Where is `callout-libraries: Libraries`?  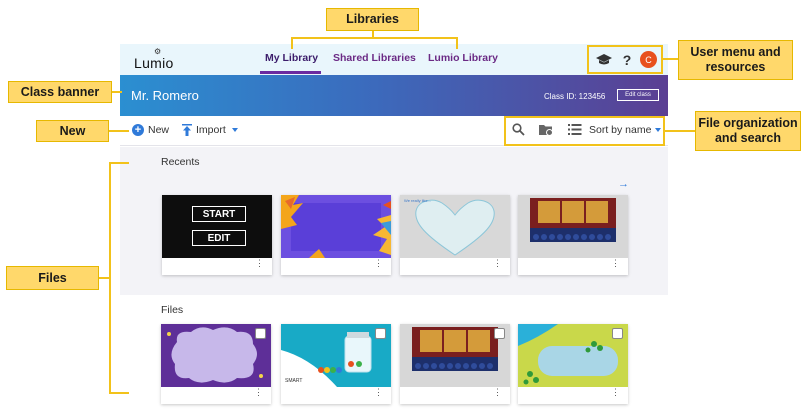 callout-libraries: Libraries is located at coordinates (372, 19).